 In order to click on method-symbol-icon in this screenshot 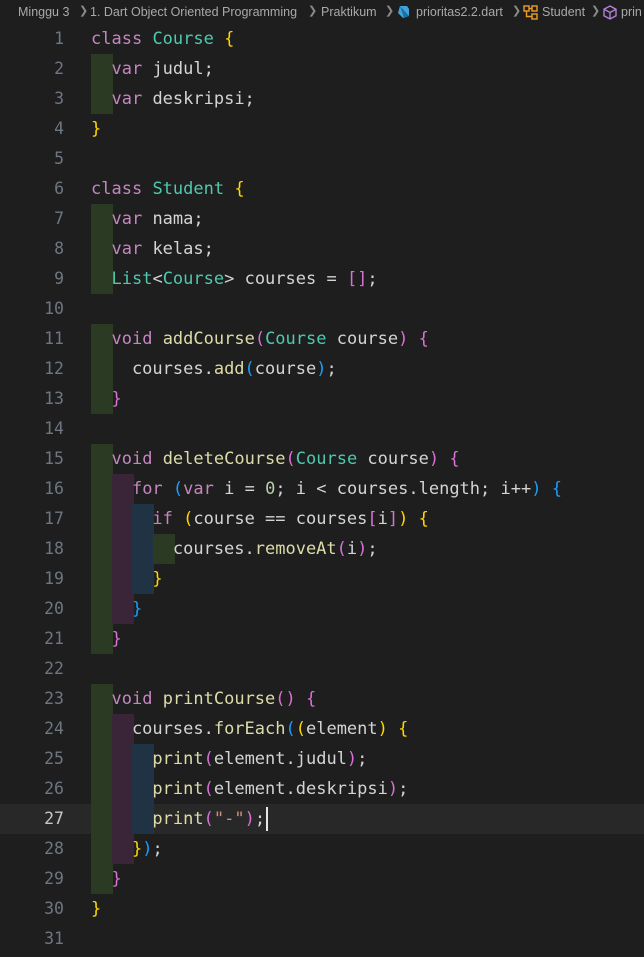, I will do `click(610, 14)`.